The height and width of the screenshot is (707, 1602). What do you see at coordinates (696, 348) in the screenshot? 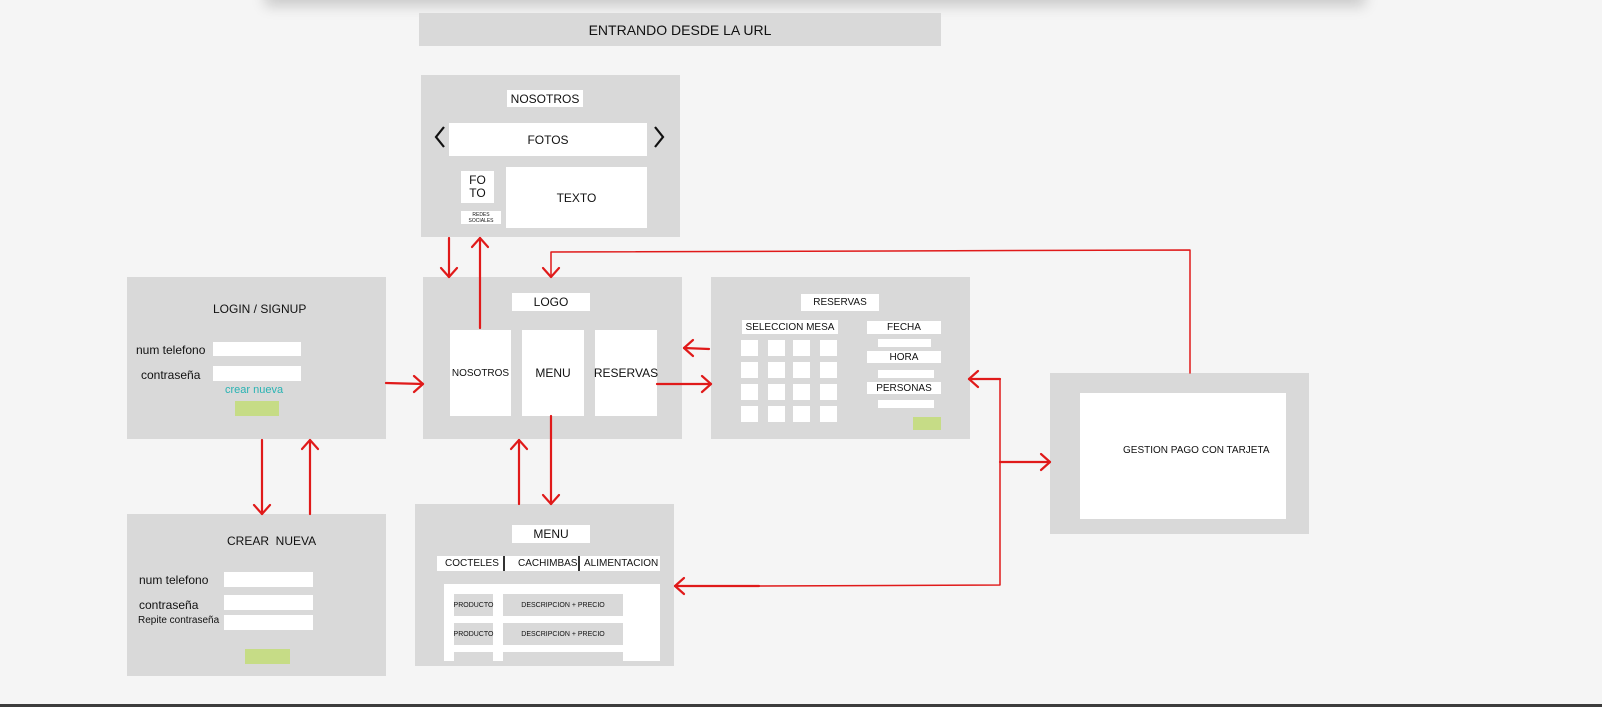
I see `arrow-reservas-to-home` at bounding box center [696, 348].